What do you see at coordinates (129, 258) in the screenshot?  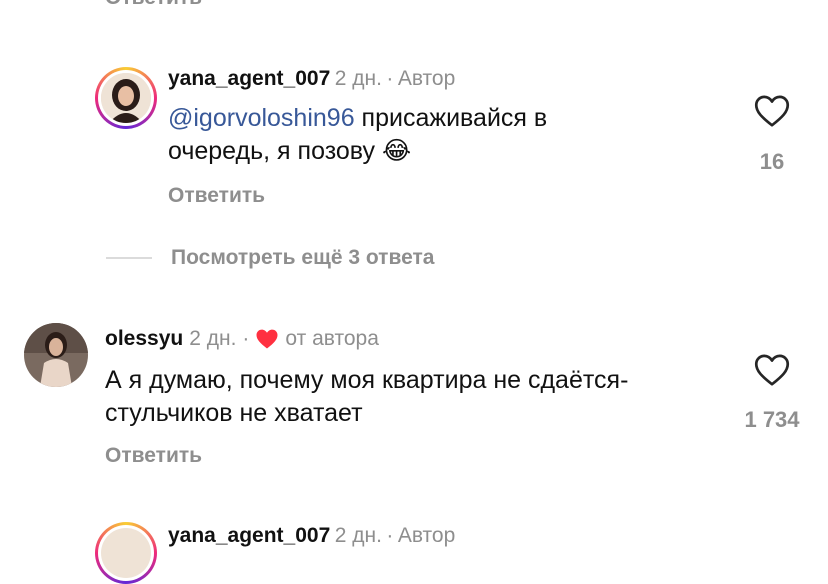 I see `replies-divider` at bounding box center [129, 258].